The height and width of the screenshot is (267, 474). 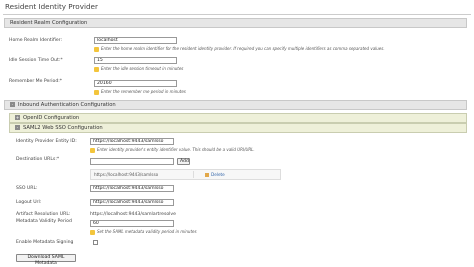 What do you see at coordinates (95, 242) in the screenshot?
I see `metadata-signing-checkbox` at bounding box center [95, 242].